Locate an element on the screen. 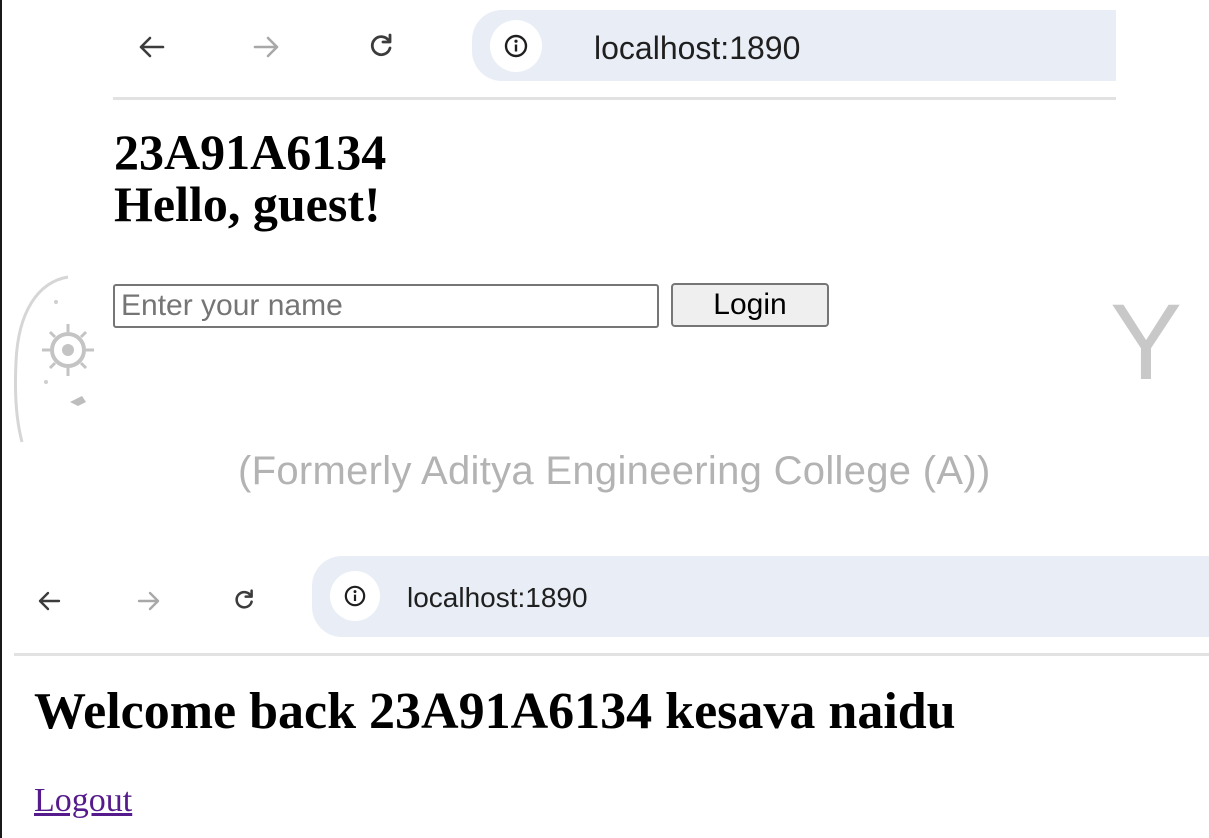 The image size is (1209, 838). roll-number: 23A91A6134 is located at coordinates (250, 152).